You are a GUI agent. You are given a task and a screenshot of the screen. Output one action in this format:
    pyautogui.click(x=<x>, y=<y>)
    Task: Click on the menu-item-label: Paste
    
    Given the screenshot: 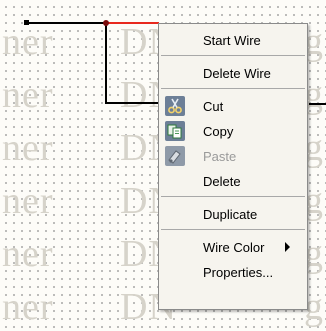 What is the action you would take?
    pyautogui.click(x=220, y=156)
    